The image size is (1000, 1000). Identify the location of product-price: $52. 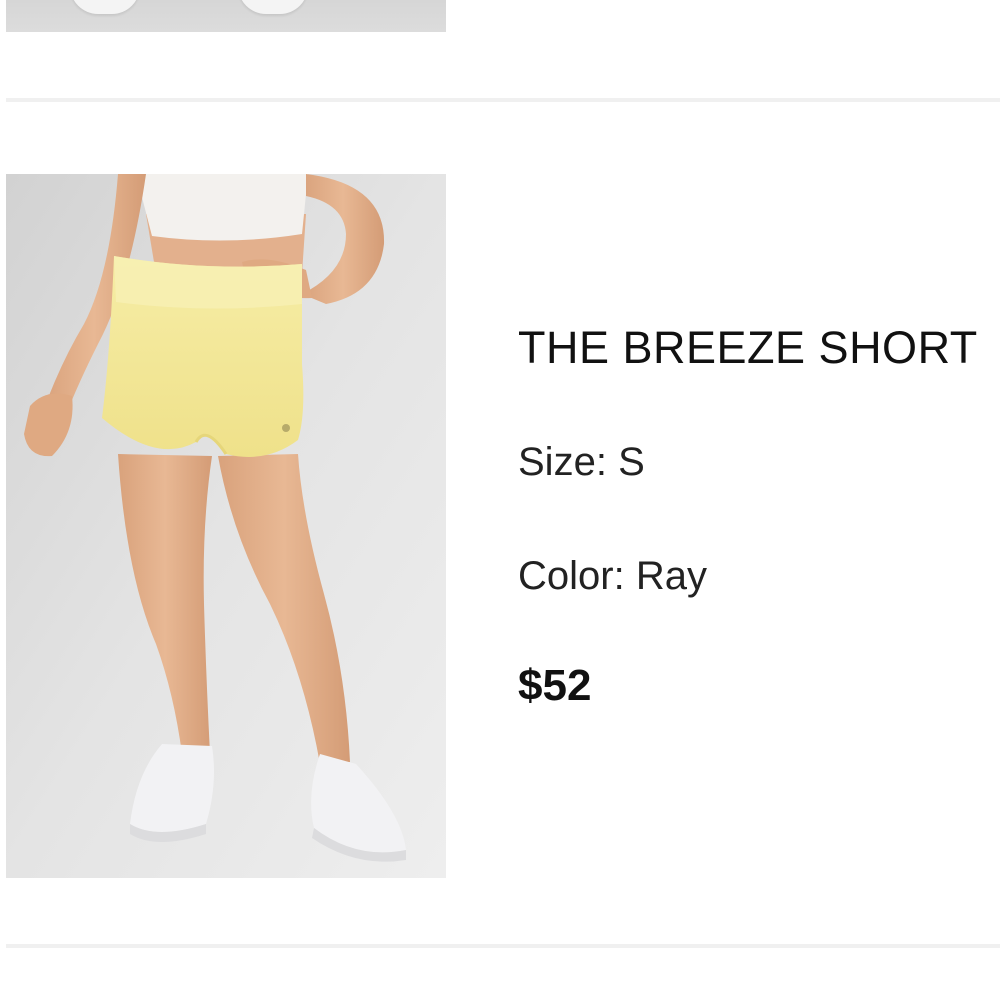
(555, 685).